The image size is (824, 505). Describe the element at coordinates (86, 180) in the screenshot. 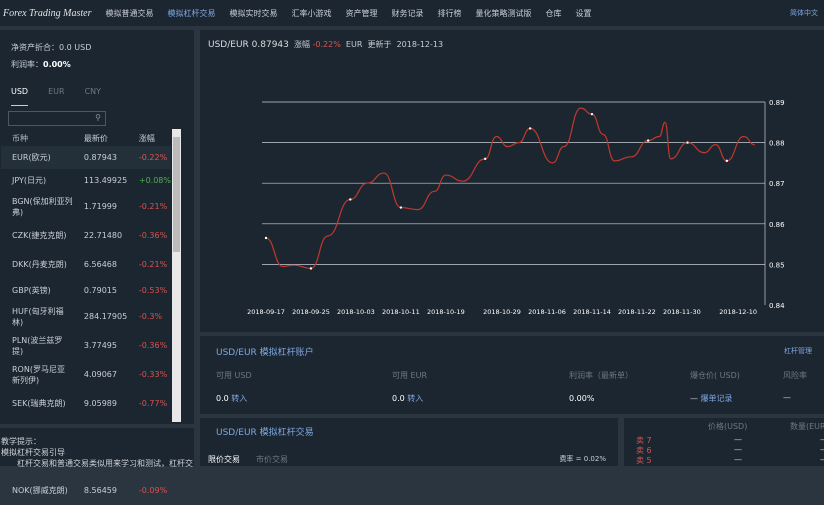

I see `currency-row: JPY(日元) 113.49925 +0.08%` at that location.